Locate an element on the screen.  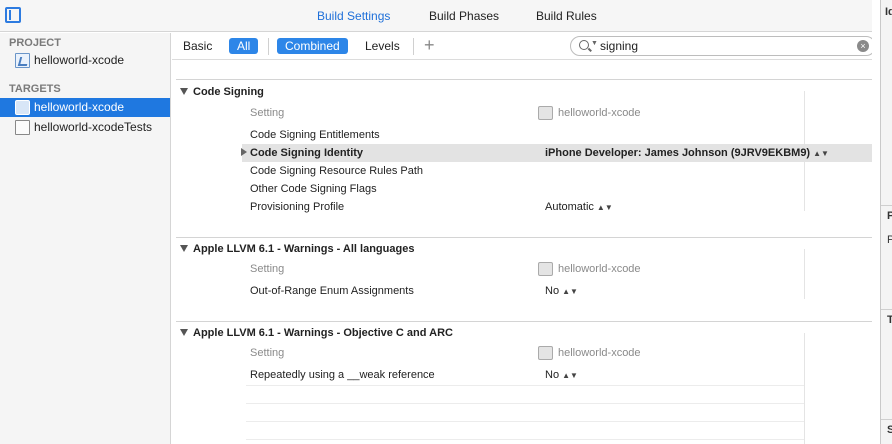
editor-tab-bar: Build Settings Build Phases Build Rules is located at coordinates (436, 16).